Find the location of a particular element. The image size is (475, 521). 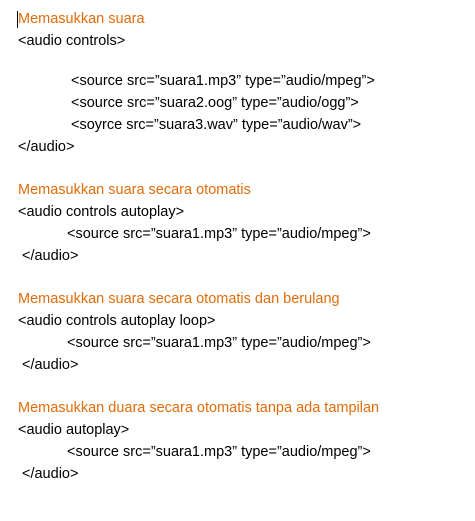

code-line-audio-open-1: <audio controls> is located at coordinates (72, 41).